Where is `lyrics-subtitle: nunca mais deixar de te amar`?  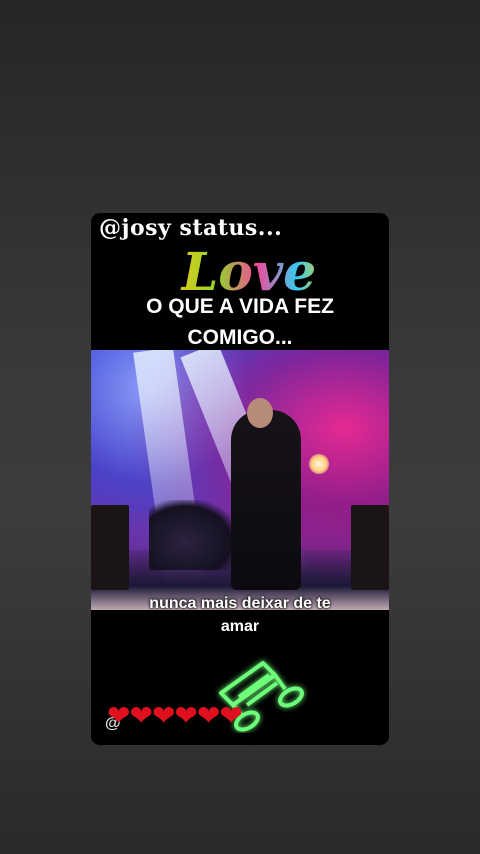 lyrics-subtitle: nunca mais deixar de te amar is located at coordinates (240, 615).